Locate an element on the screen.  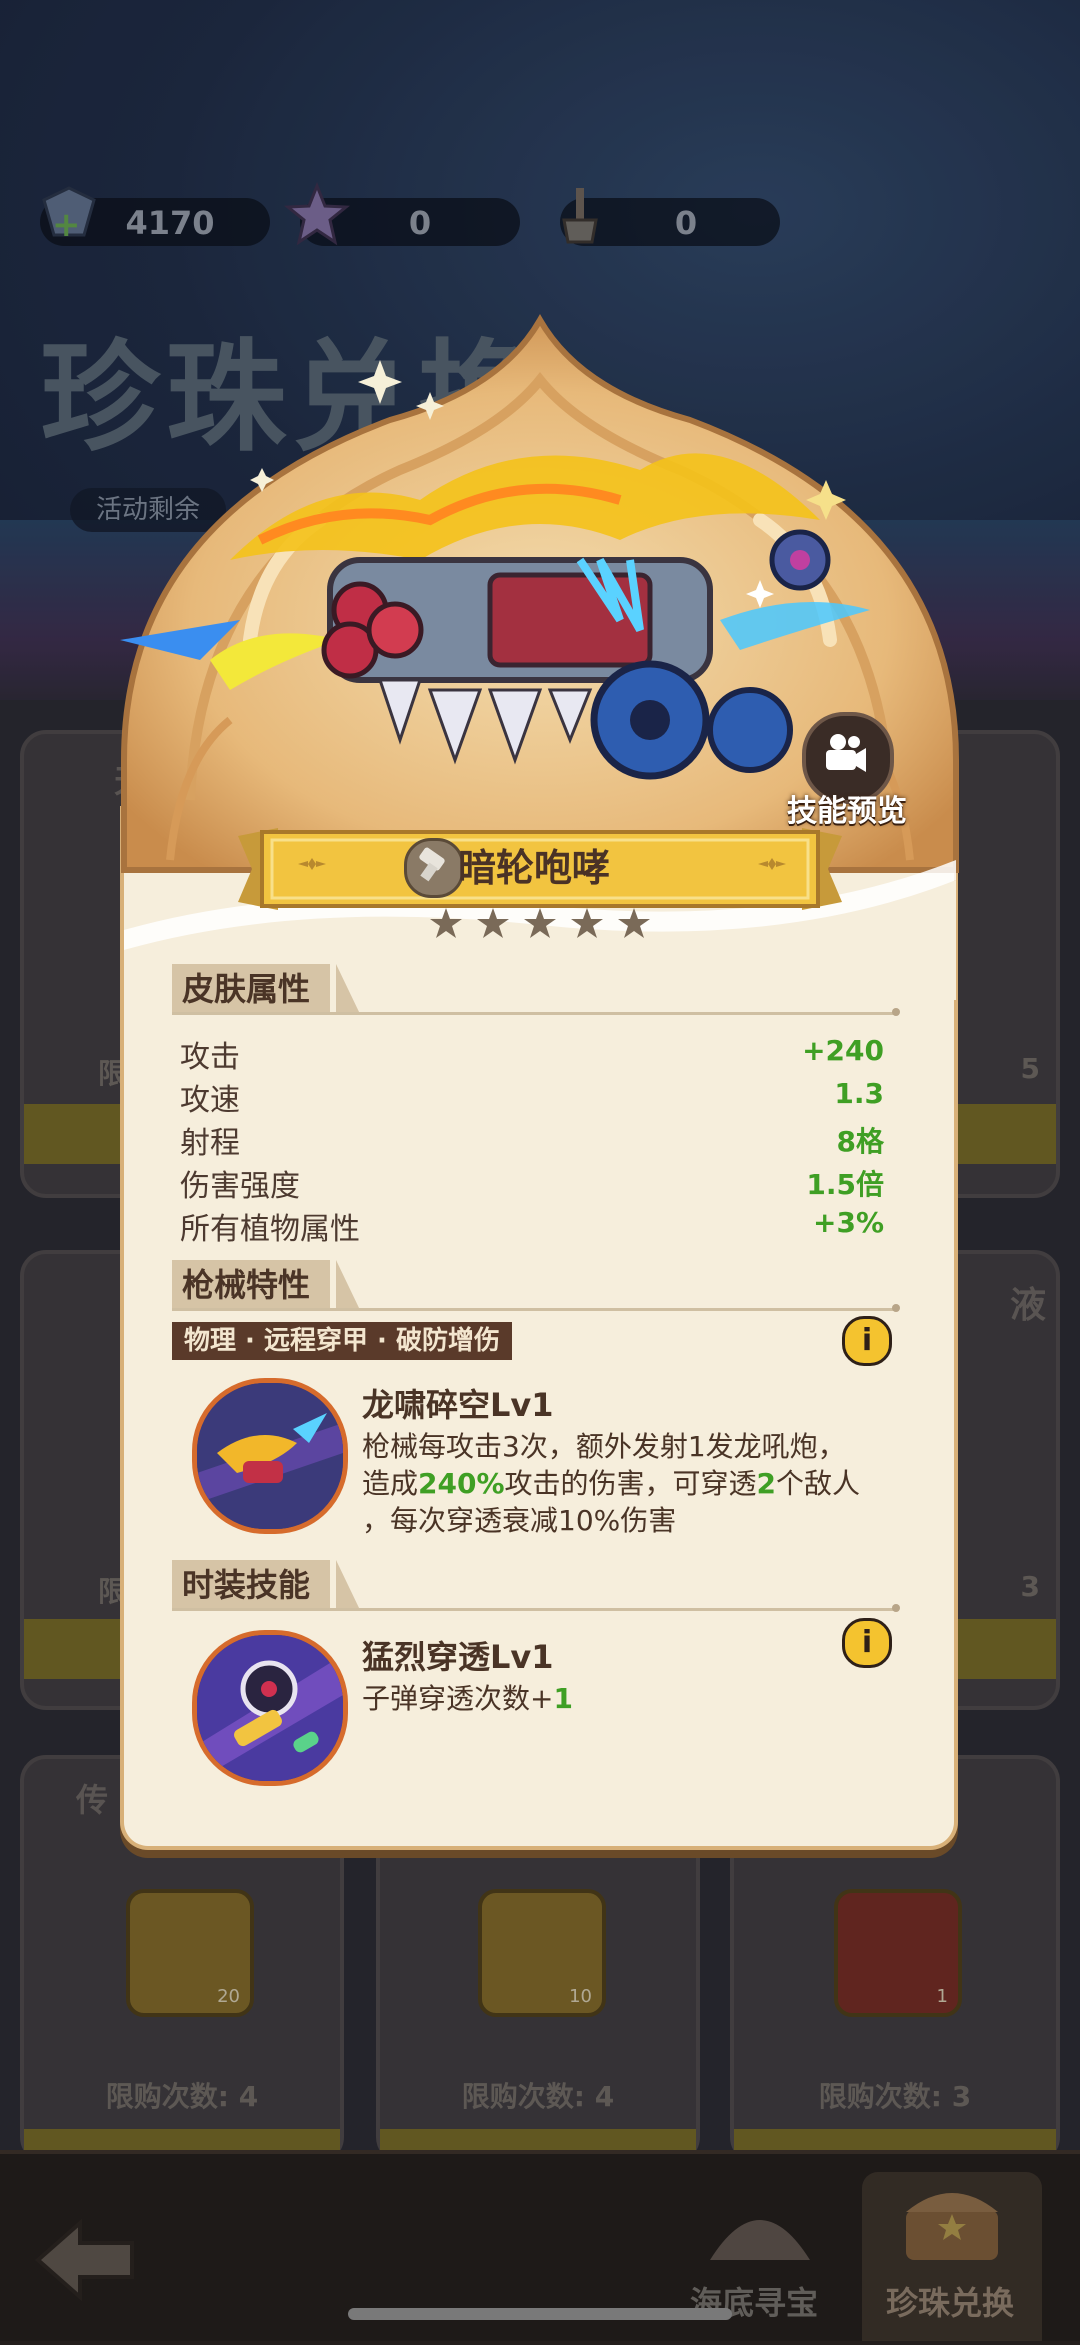
stat-value-attack-speed: 1.3 is located at coordinates (859, 1093).